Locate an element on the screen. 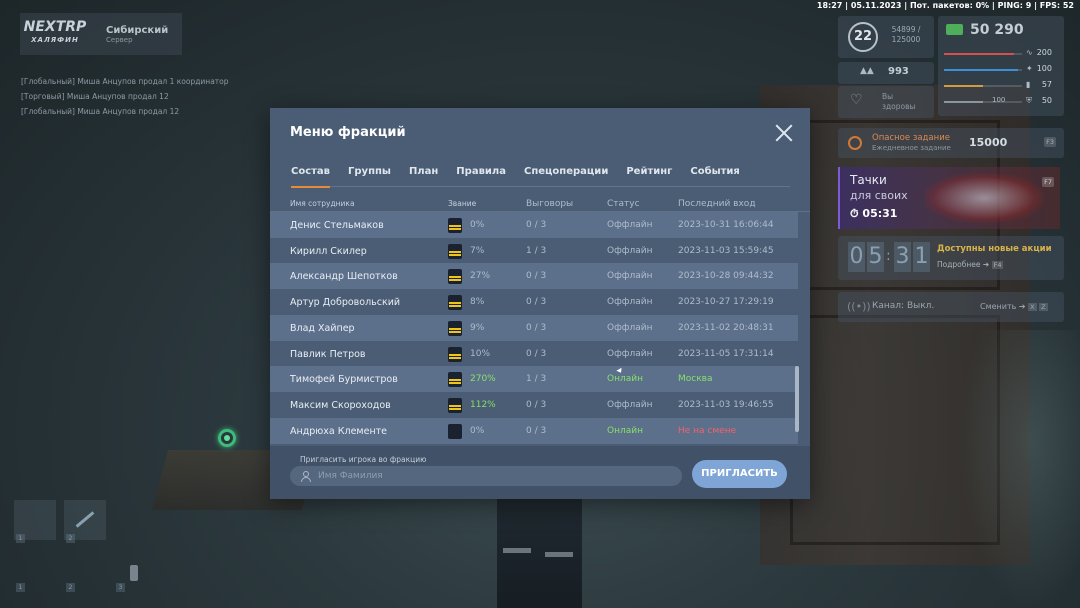 This screenshot has width=1080, height=608. tab-events: События is located at coordinates (714, 176).